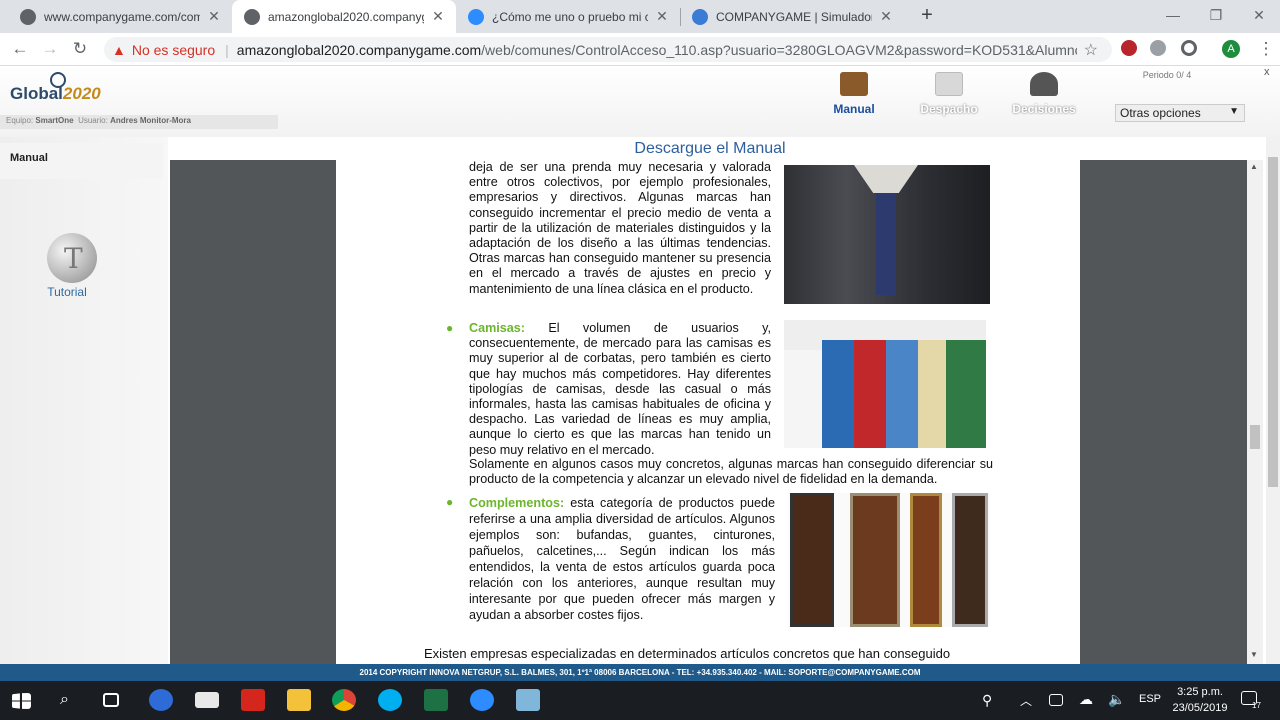  I want to click on nav-decisiones: Decisiones, so click(1044, 94).